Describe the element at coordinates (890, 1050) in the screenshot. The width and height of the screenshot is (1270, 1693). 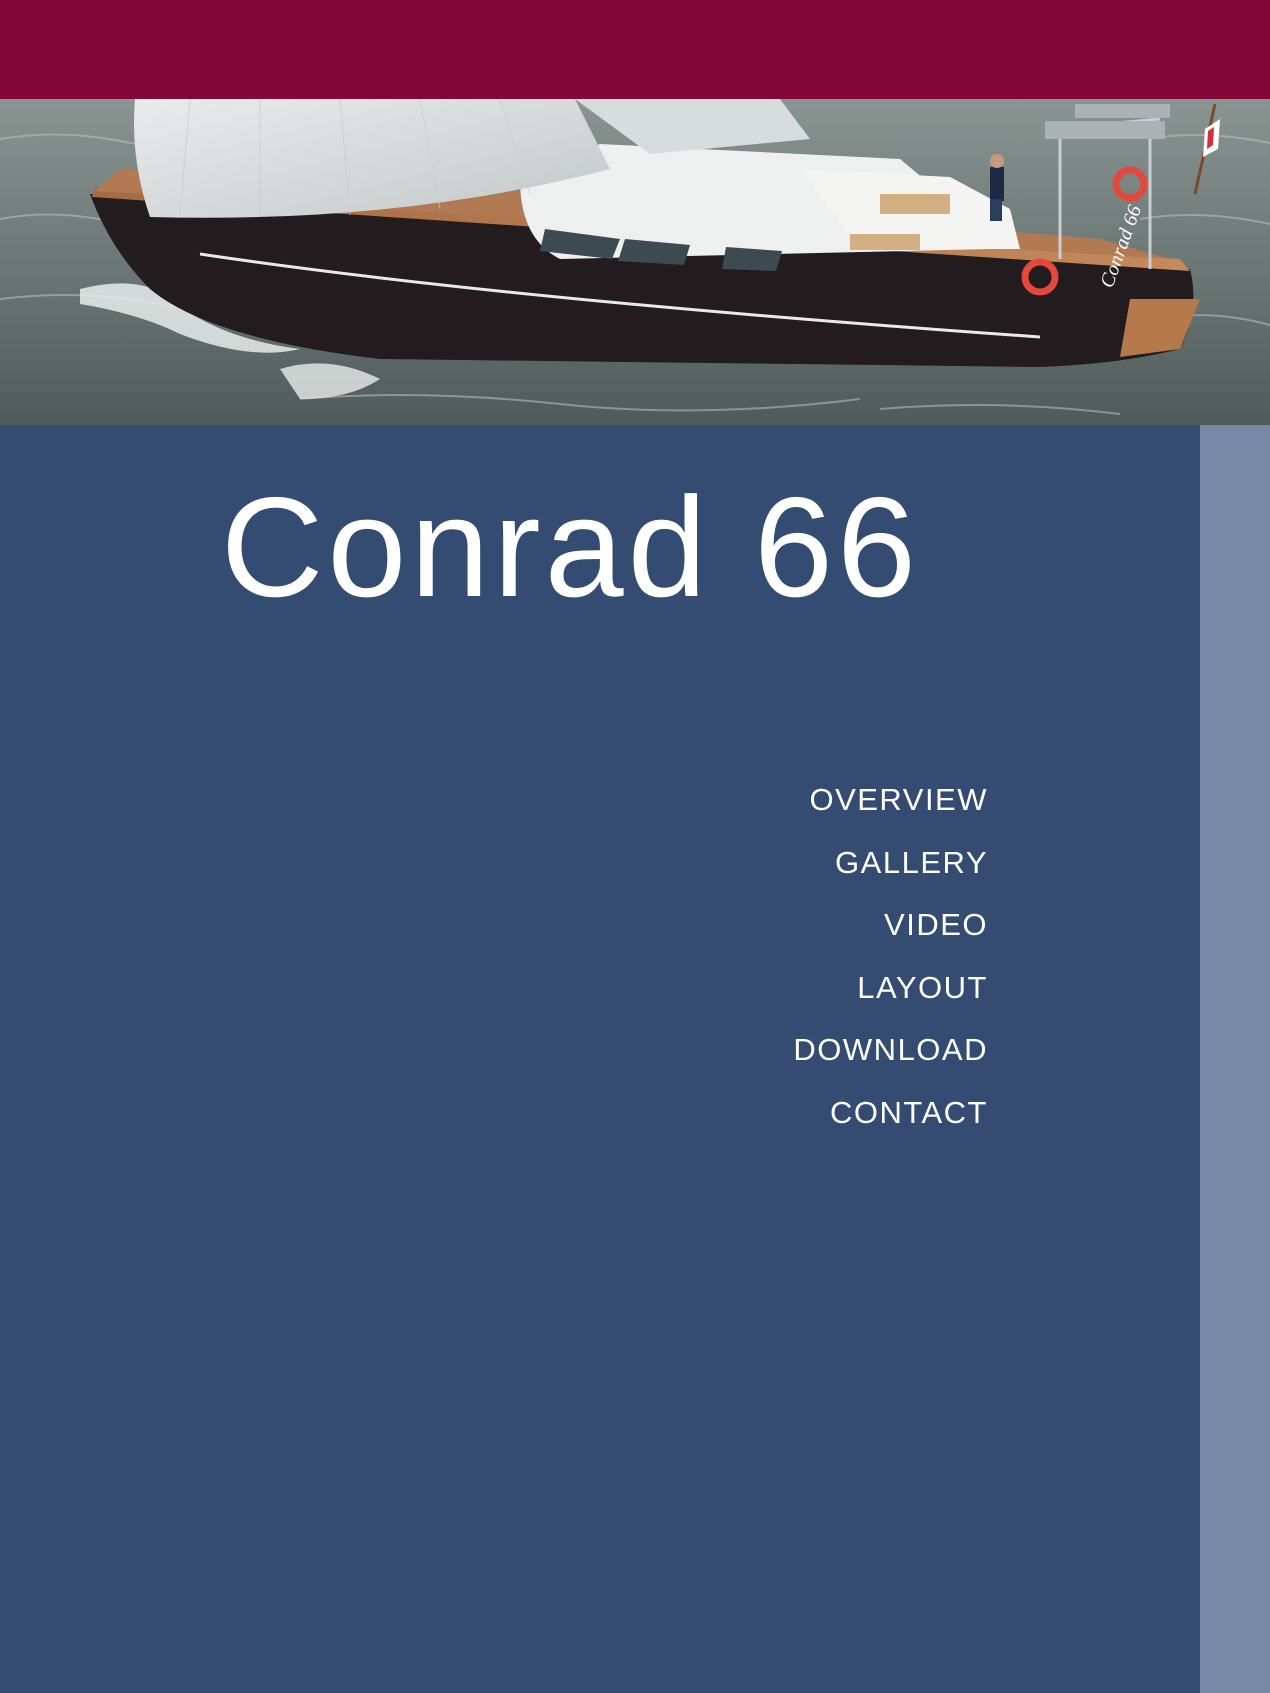
I see `nav-download-link: DOWNLOAD` at that location.